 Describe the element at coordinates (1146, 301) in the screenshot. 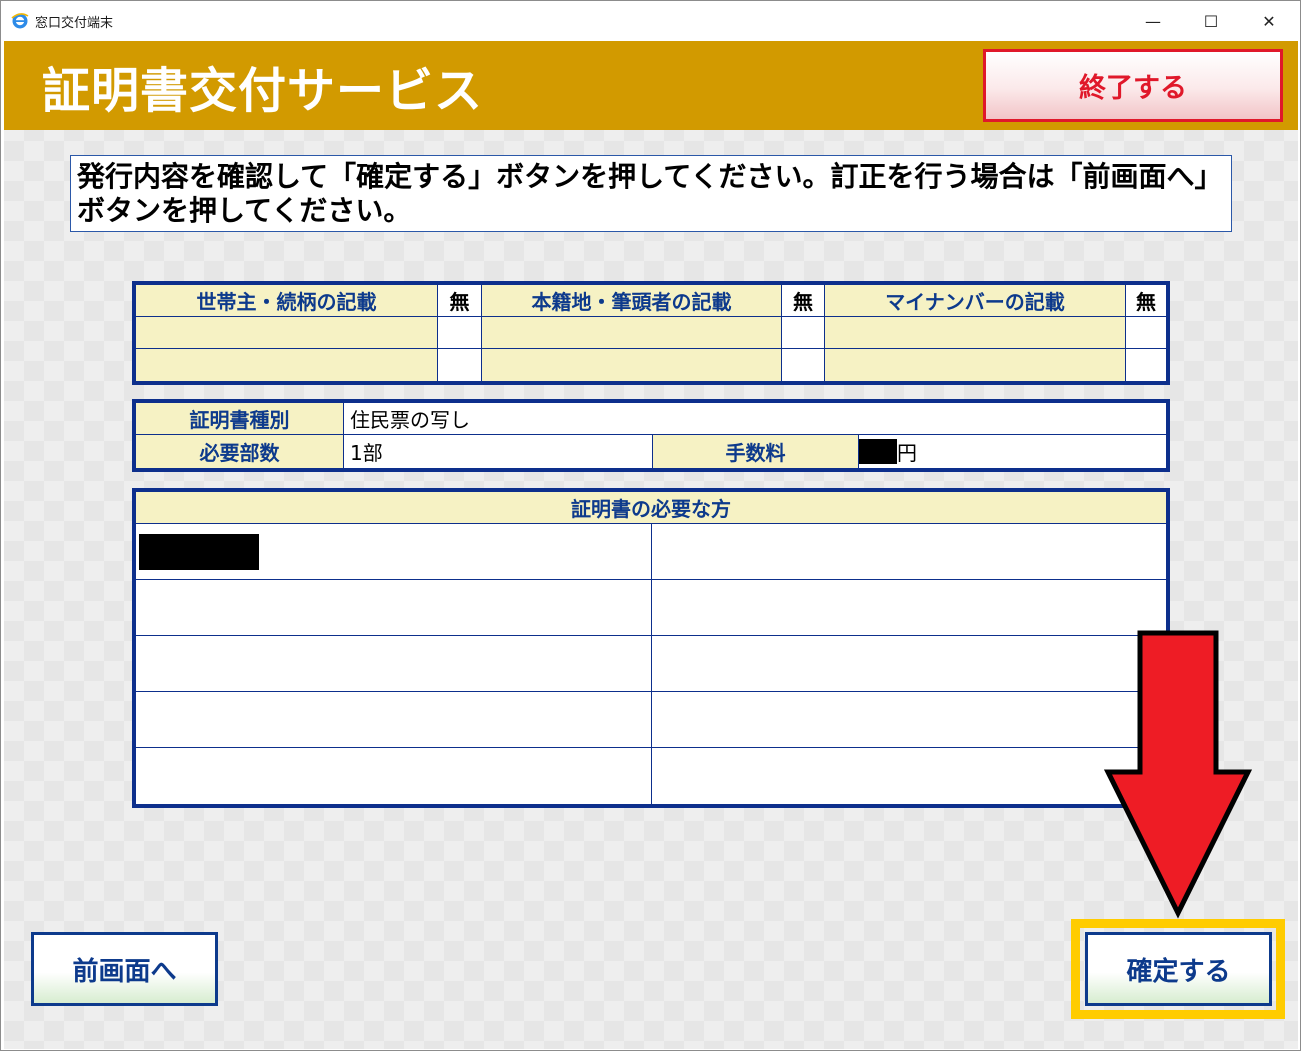

I see `mynumber-value: 無` at that location.